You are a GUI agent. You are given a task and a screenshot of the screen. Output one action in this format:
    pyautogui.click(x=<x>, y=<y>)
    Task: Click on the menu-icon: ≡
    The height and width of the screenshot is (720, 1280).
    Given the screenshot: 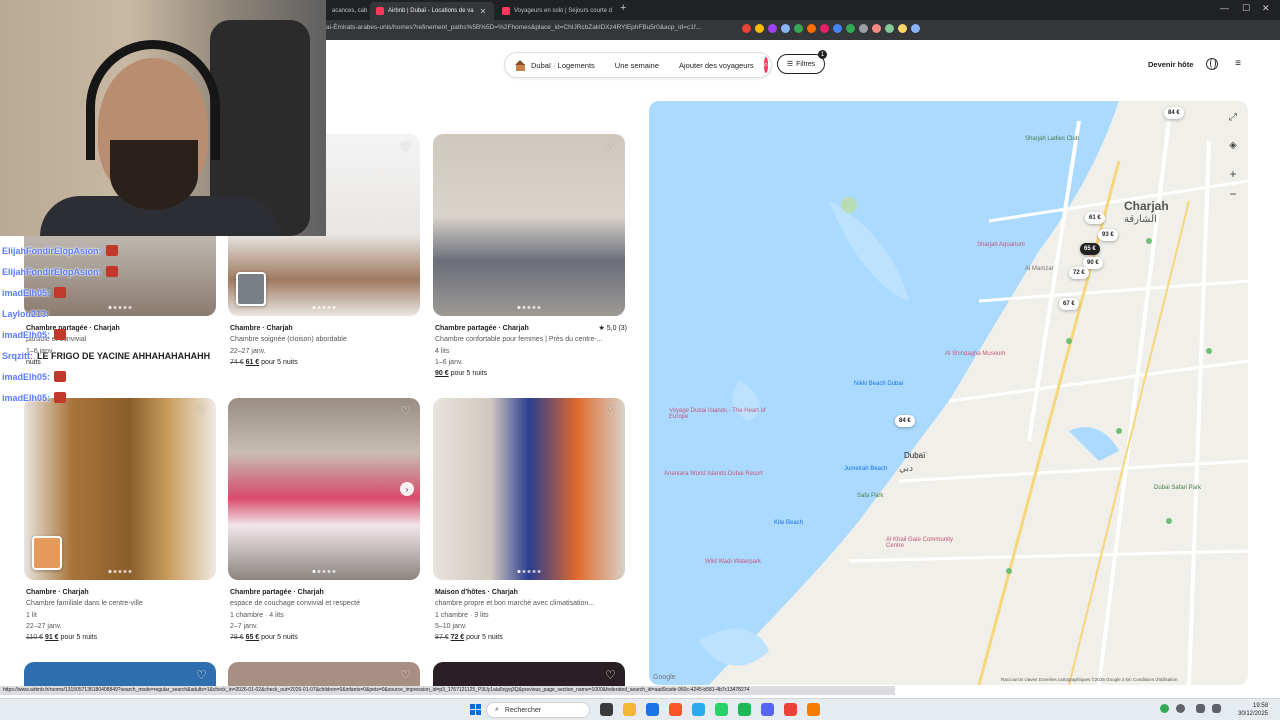 What is the action you would take?
    pyautogui.click(x=1238, y=64)
    